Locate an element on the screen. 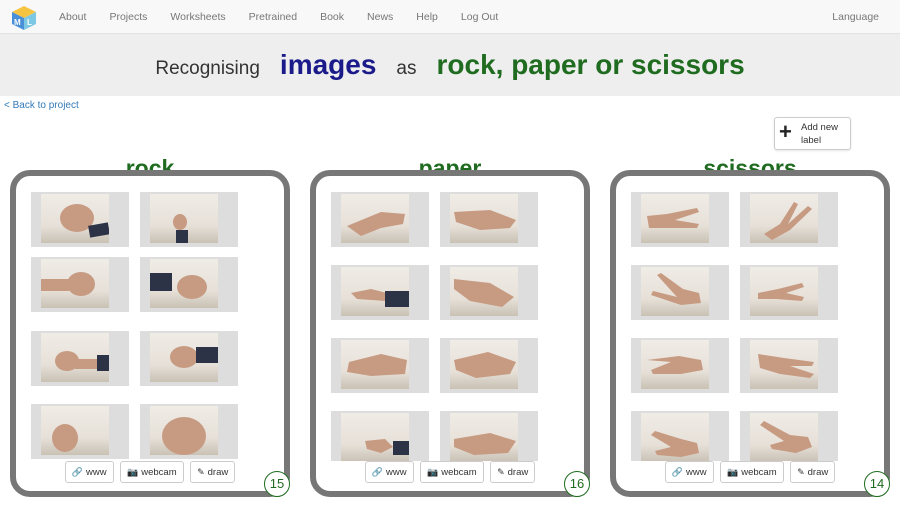  svg-text: L is located at coordinates (29, 22).